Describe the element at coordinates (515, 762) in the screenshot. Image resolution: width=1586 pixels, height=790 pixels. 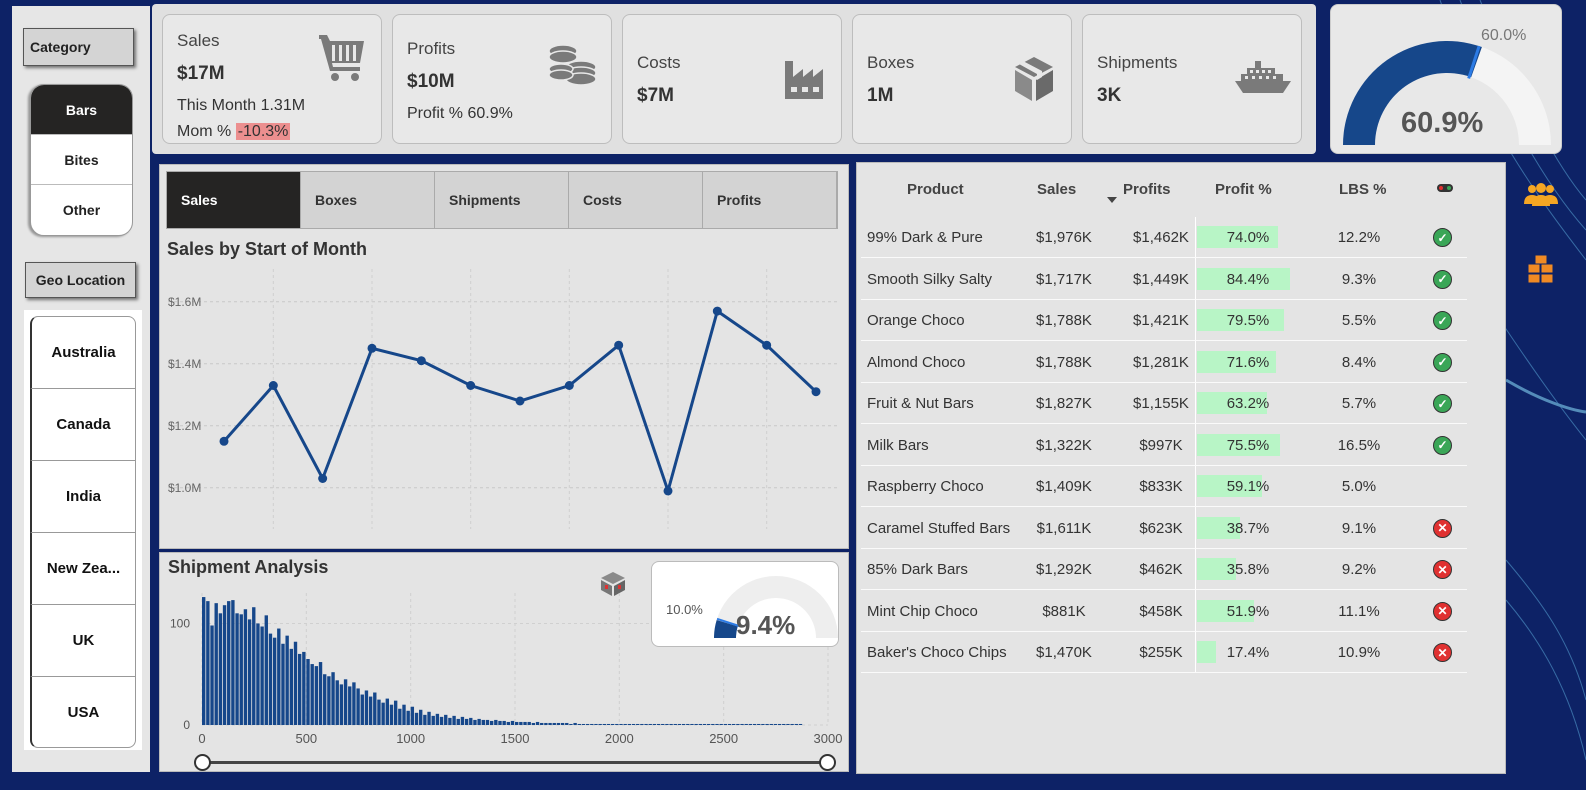
I see `range-slider-track` at that location.